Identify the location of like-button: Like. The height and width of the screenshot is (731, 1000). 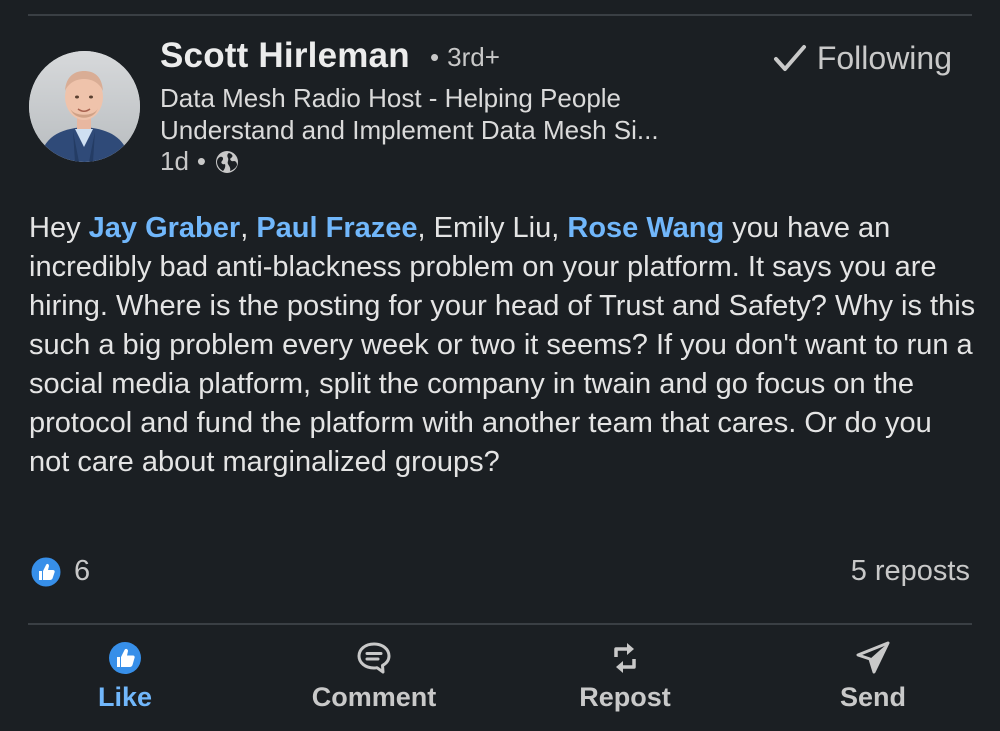
(125, 676).